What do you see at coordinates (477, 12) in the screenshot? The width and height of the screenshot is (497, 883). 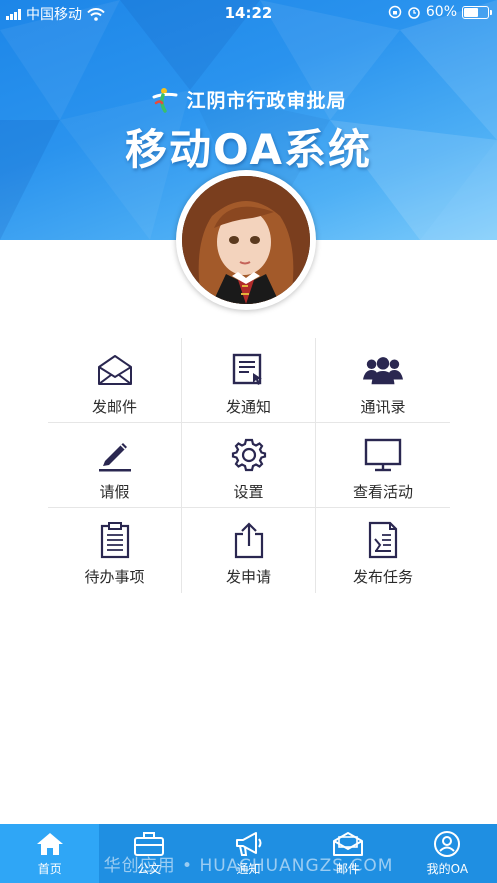 I see `battery-icon` at bounding box center [477, 12].